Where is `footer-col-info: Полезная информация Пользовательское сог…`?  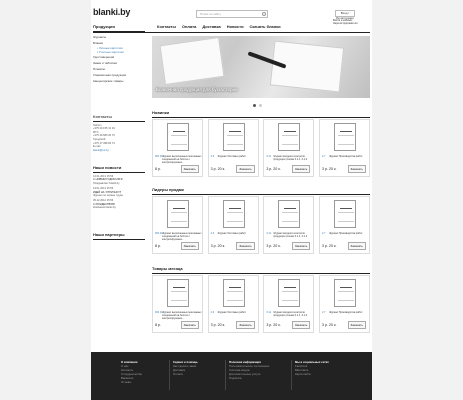
footer-col-info: Полезная информация Пользовательское сог… is located at coordinates (247, 375).